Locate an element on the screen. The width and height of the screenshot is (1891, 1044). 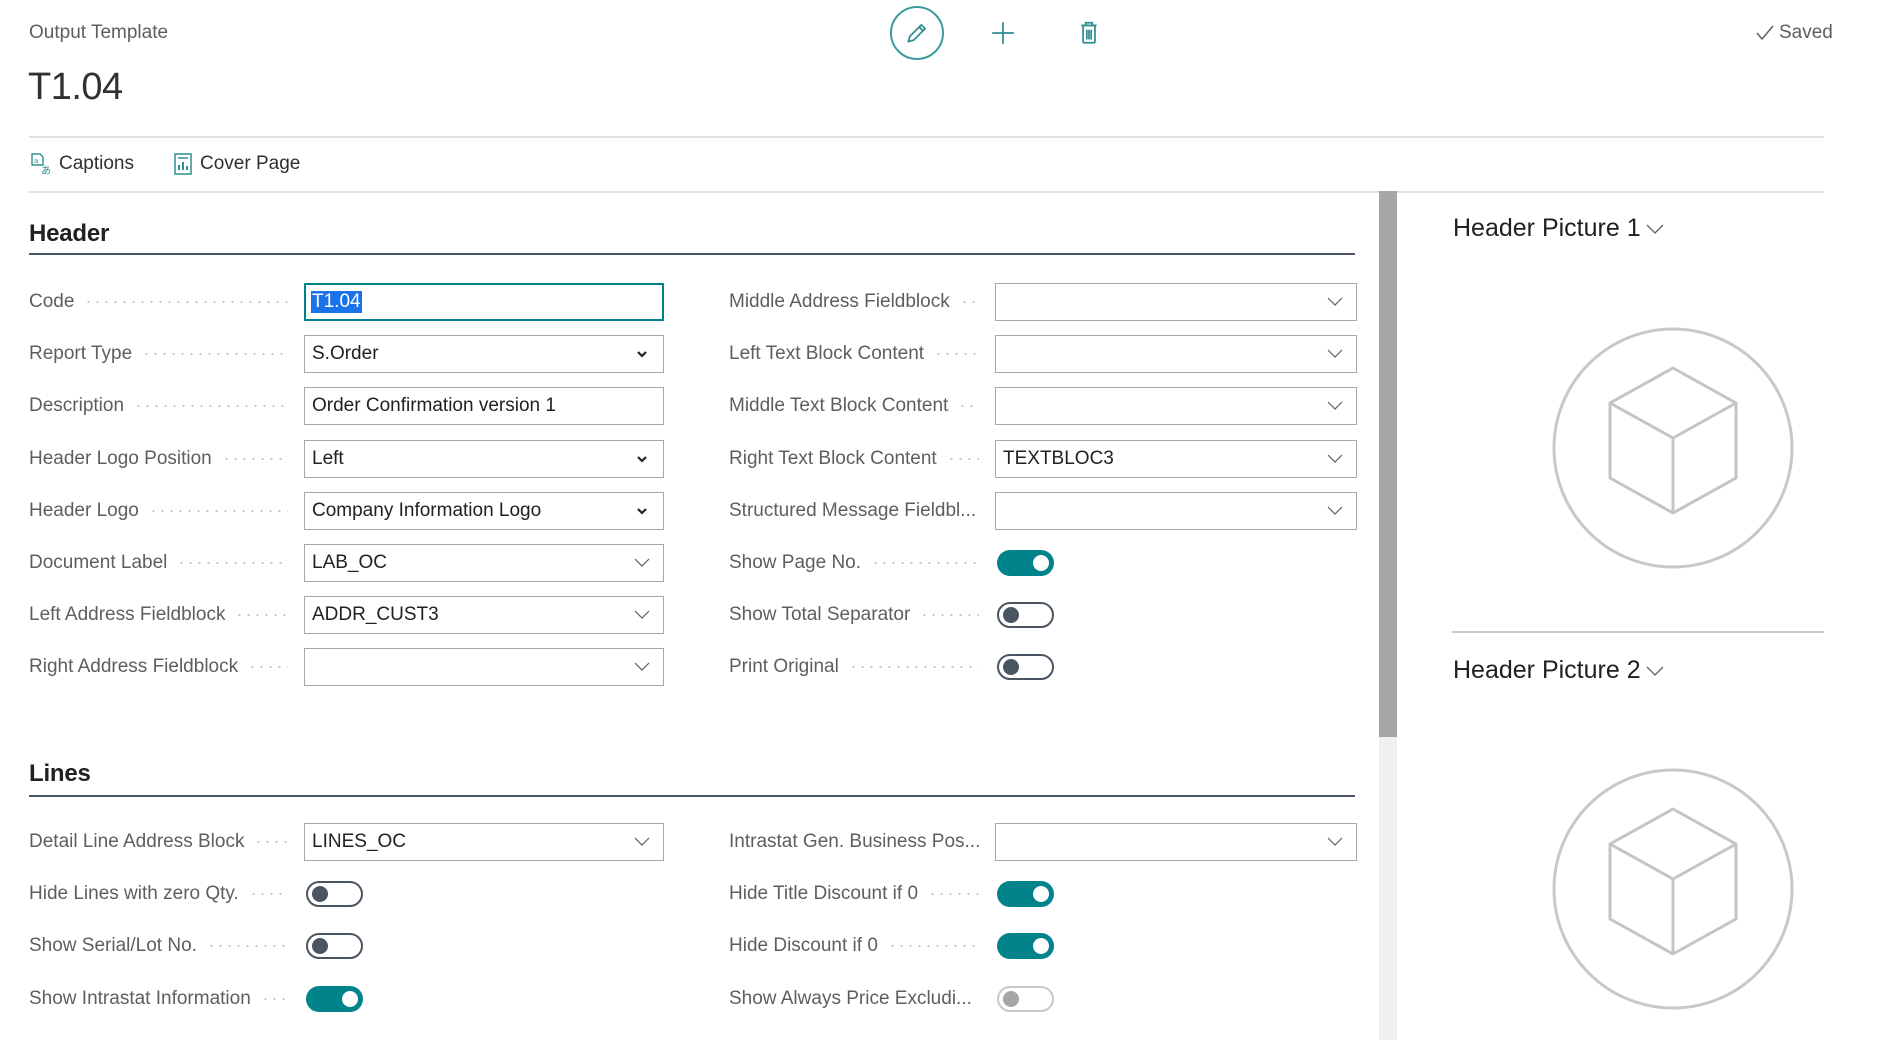
dropdown-header-logo-position: Left is located at coordinates (484, 458).